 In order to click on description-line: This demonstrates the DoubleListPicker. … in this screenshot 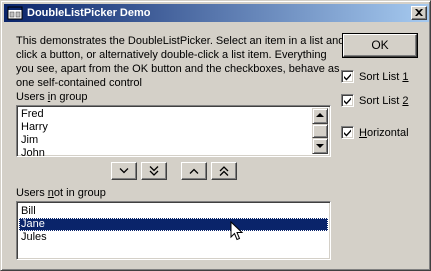, I will do `click(180, 41)`.